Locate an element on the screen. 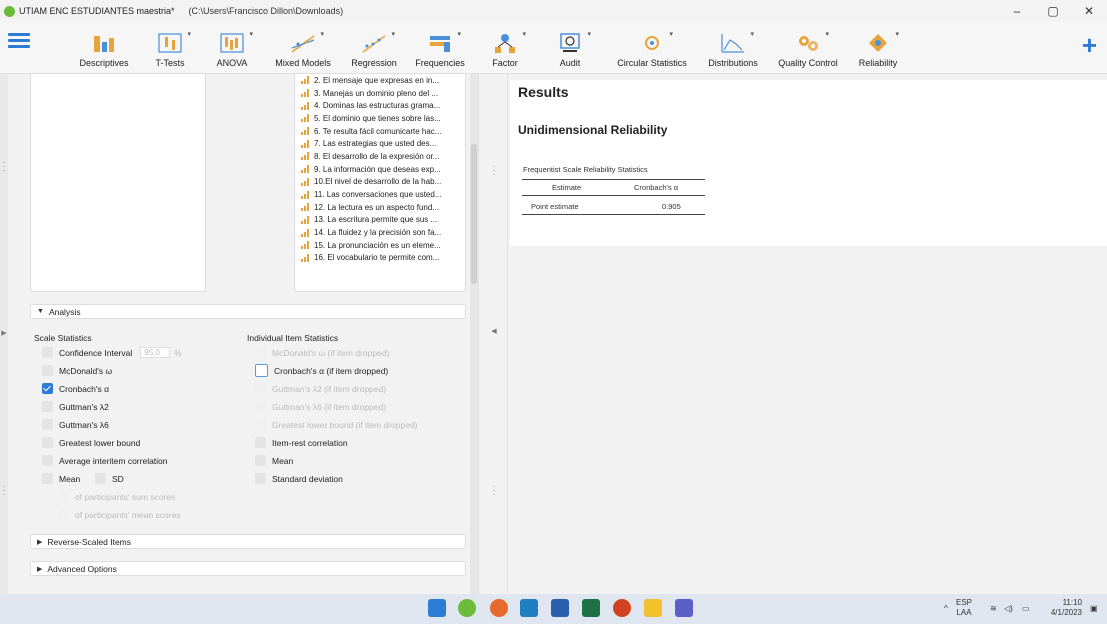 This screenshot has width=1107, height=624. scale-statistics-heading: Scale Statistics is located at coordinates (63, 338).